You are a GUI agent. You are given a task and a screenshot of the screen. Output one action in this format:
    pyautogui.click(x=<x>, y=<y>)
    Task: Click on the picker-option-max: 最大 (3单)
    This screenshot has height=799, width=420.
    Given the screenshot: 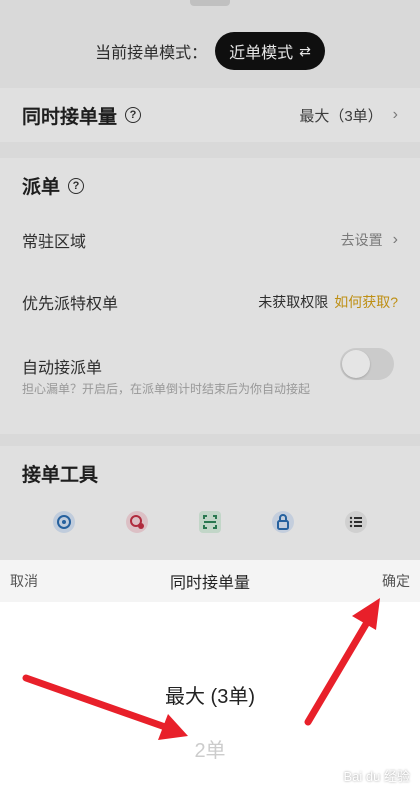 What is the action you would take?
    pyautogui.click(x=210, y=694)
    